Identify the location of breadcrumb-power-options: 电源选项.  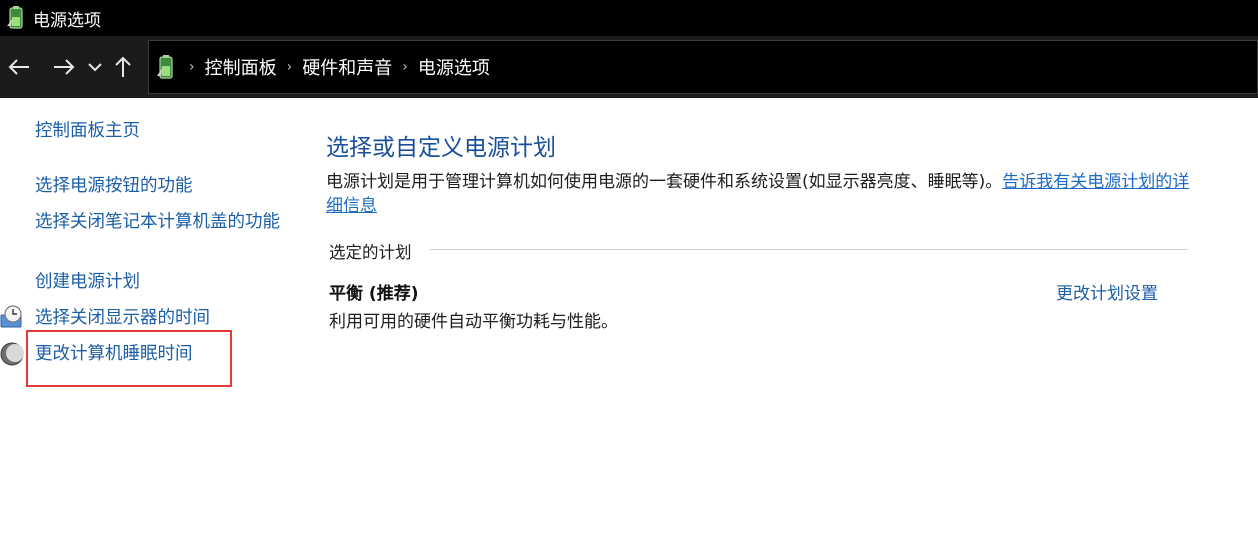
(454, 67).